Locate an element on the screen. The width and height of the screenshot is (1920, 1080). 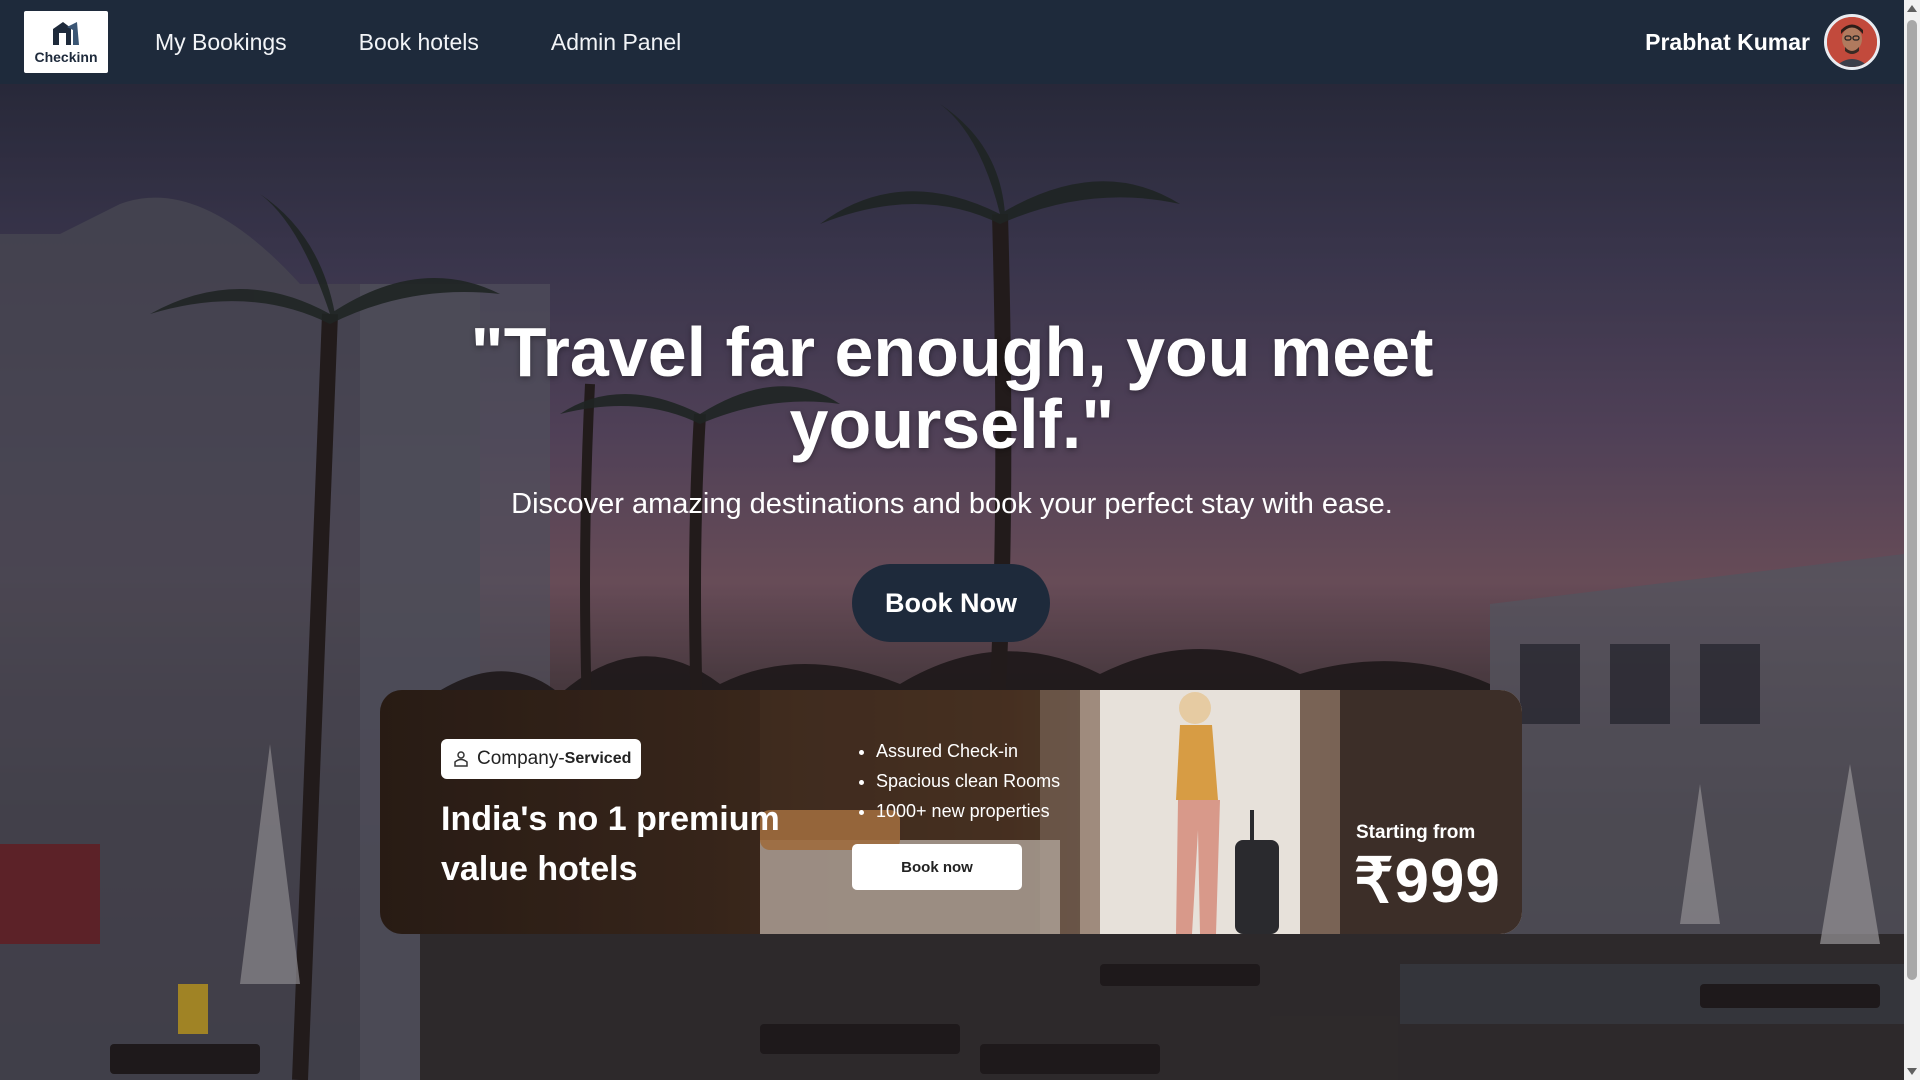
bellhop-icon is located at coordinates (461, 759).